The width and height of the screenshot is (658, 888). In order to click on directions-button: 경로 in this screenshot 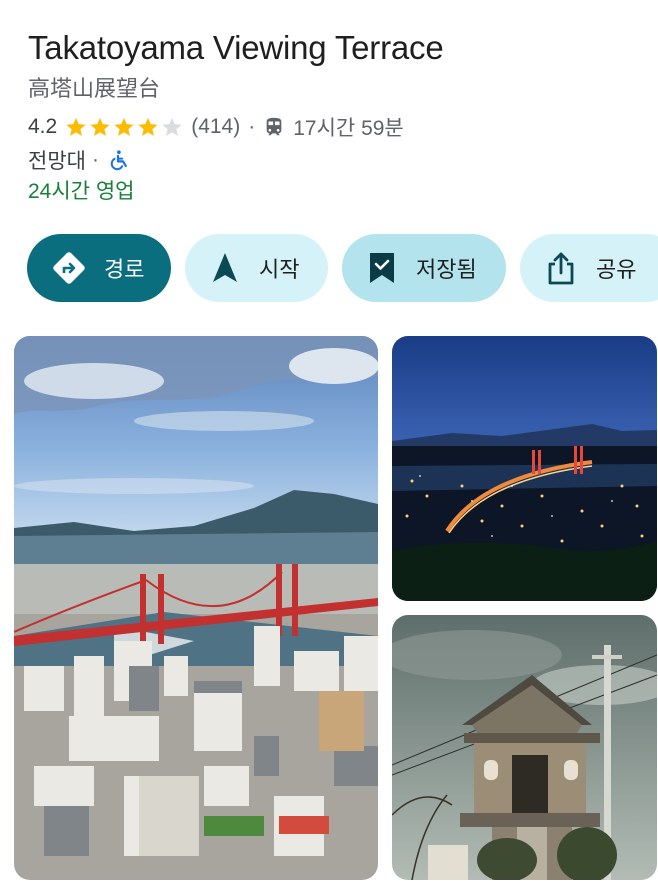, I will do `click(99, 268)`.